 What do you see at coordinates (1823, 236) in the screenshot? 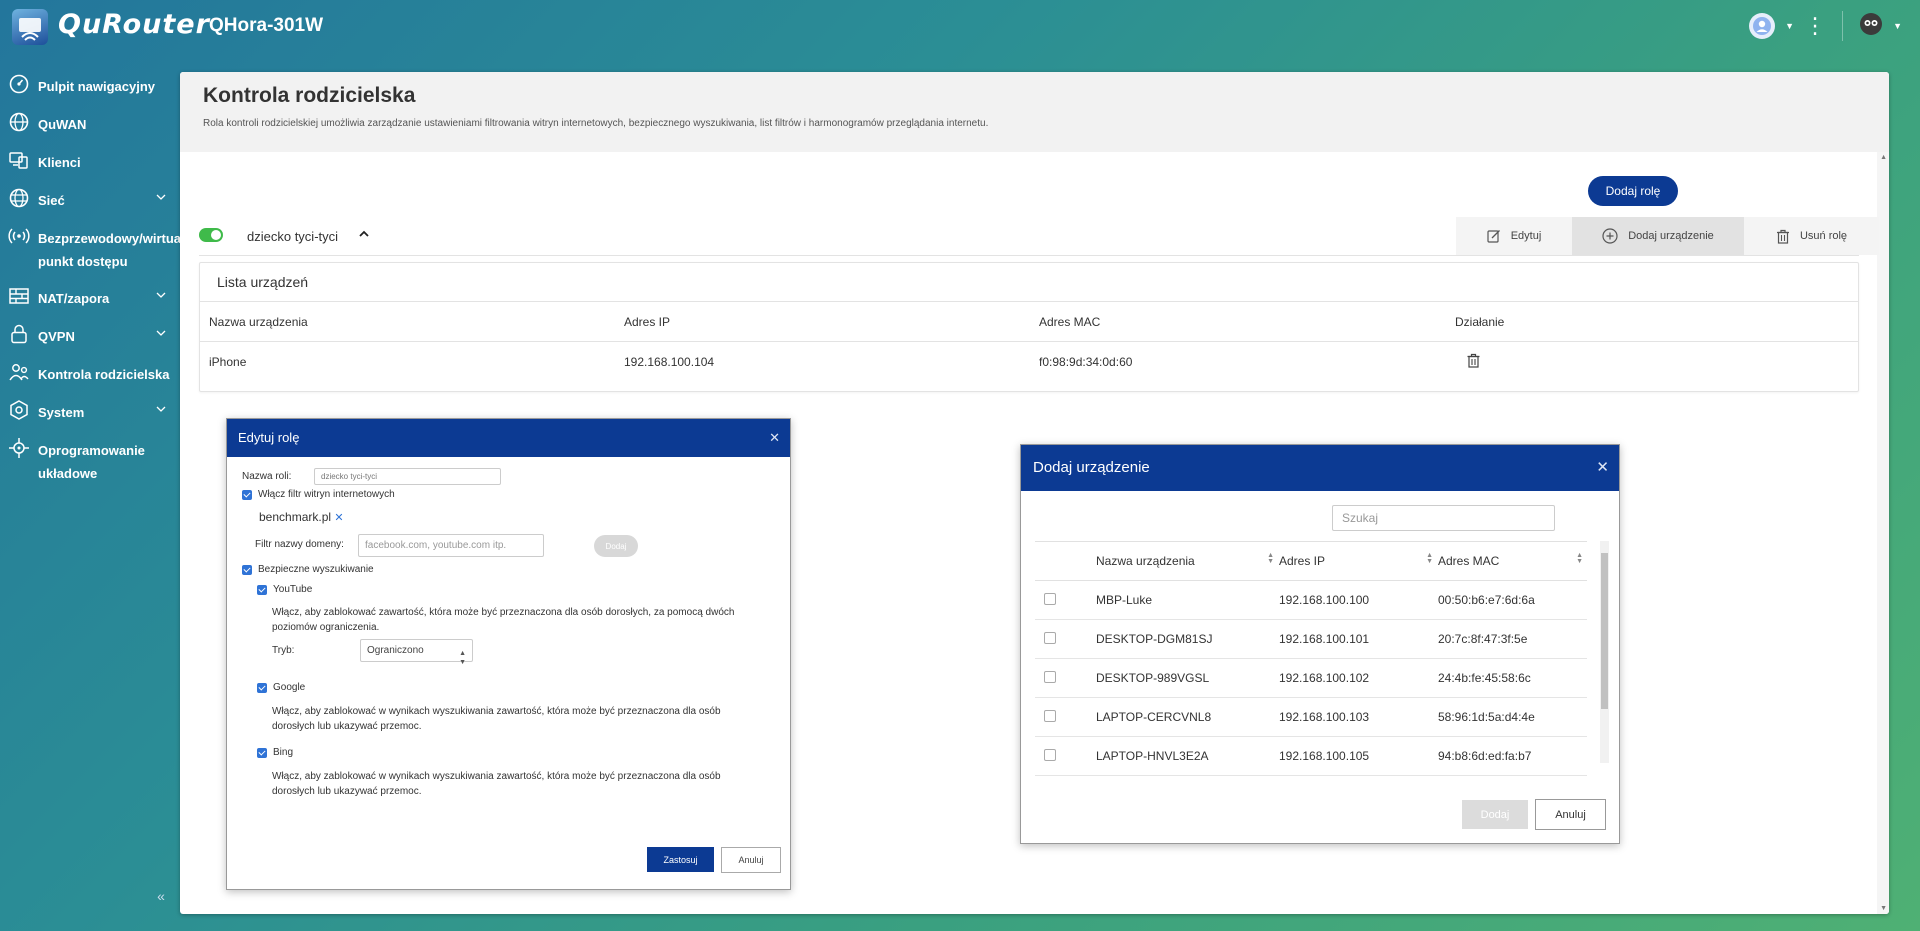
I see `delete-role-label: Usuń rolę` at bounding box center [1823, 236].